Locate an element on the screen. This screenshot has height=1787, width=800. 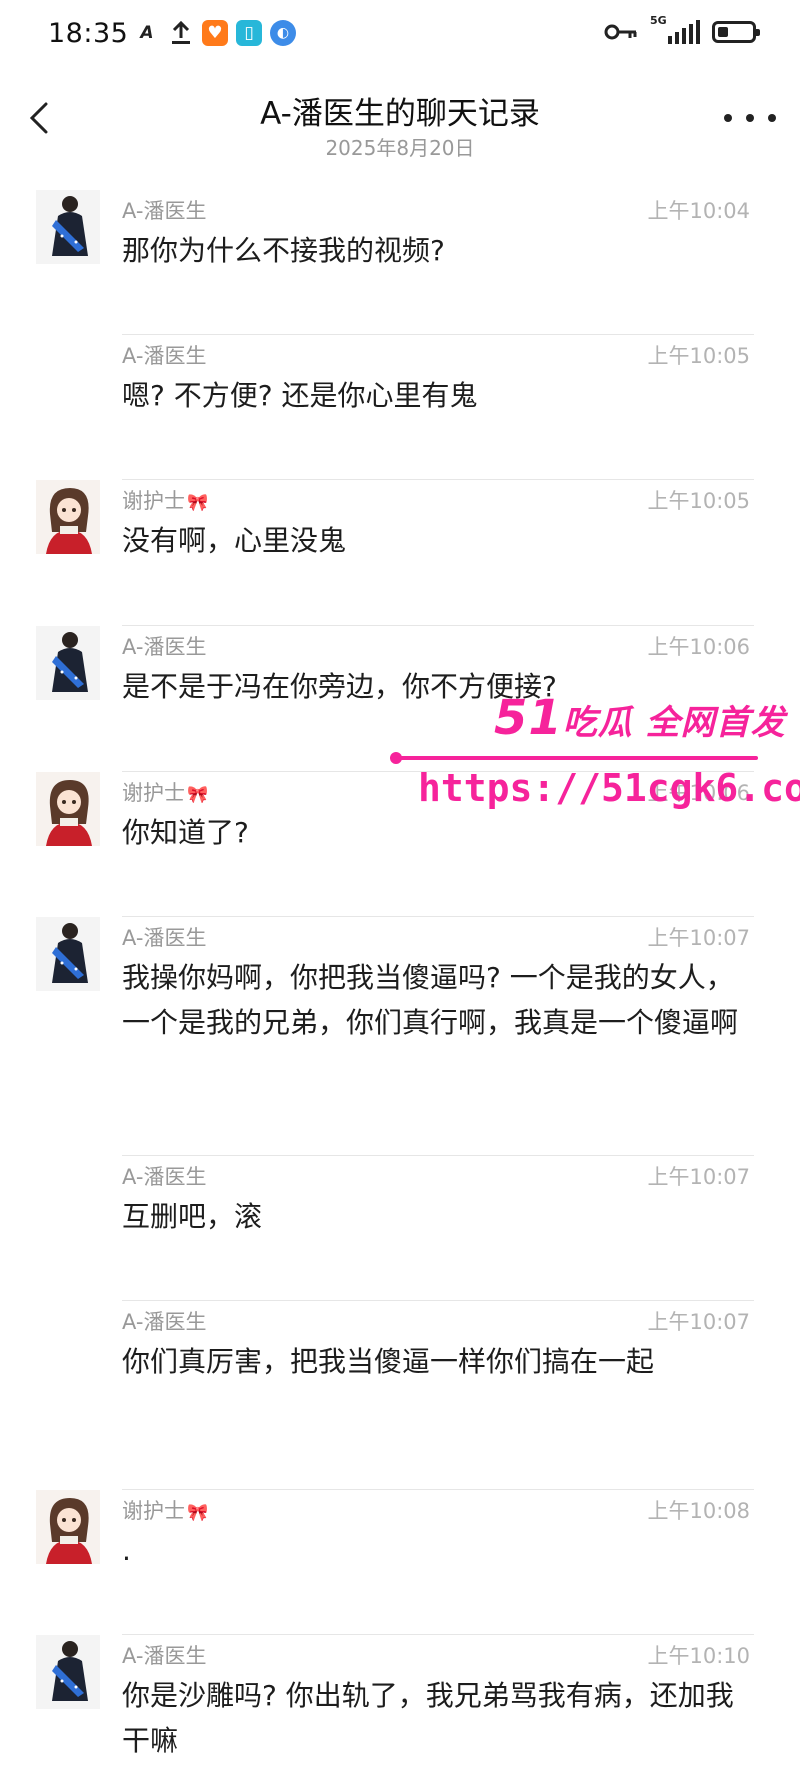
a-letter-icon: A is located at coordinates (147, 33).